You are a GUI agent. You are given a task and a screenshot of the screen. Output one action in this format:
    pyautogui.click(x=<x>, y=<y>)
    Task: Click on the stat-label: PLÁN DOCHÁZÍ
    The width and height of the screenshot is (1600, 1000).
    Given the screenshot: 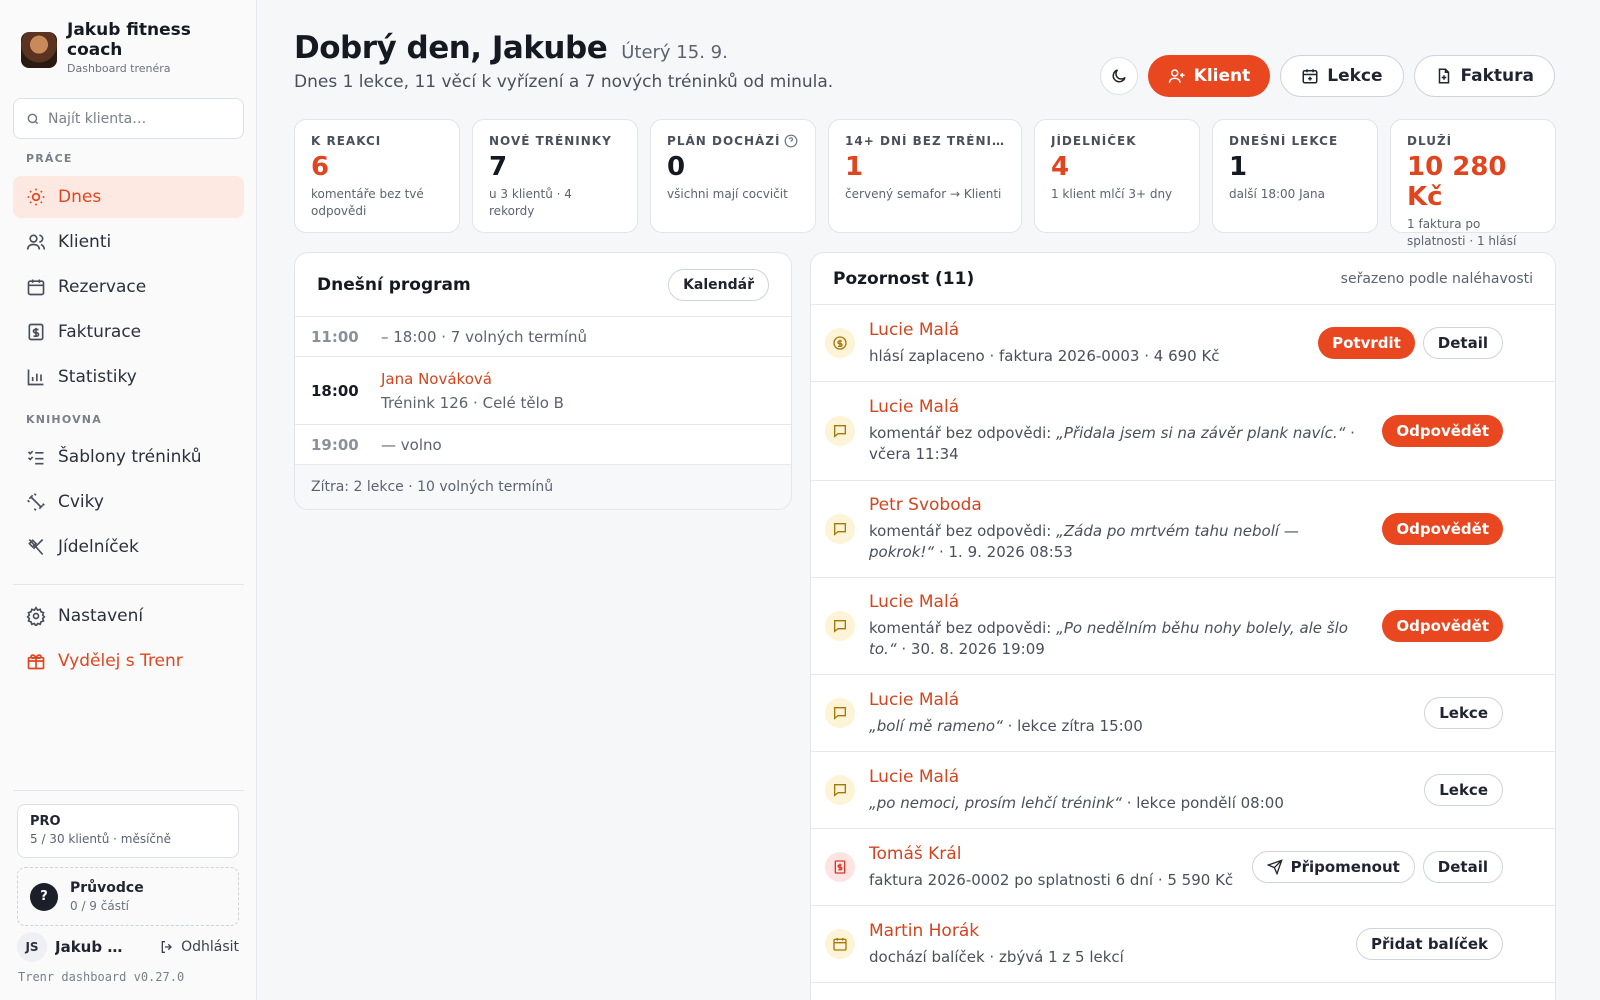 What is the action you would take?
    pyautogui.click(x=733, y=141)
    